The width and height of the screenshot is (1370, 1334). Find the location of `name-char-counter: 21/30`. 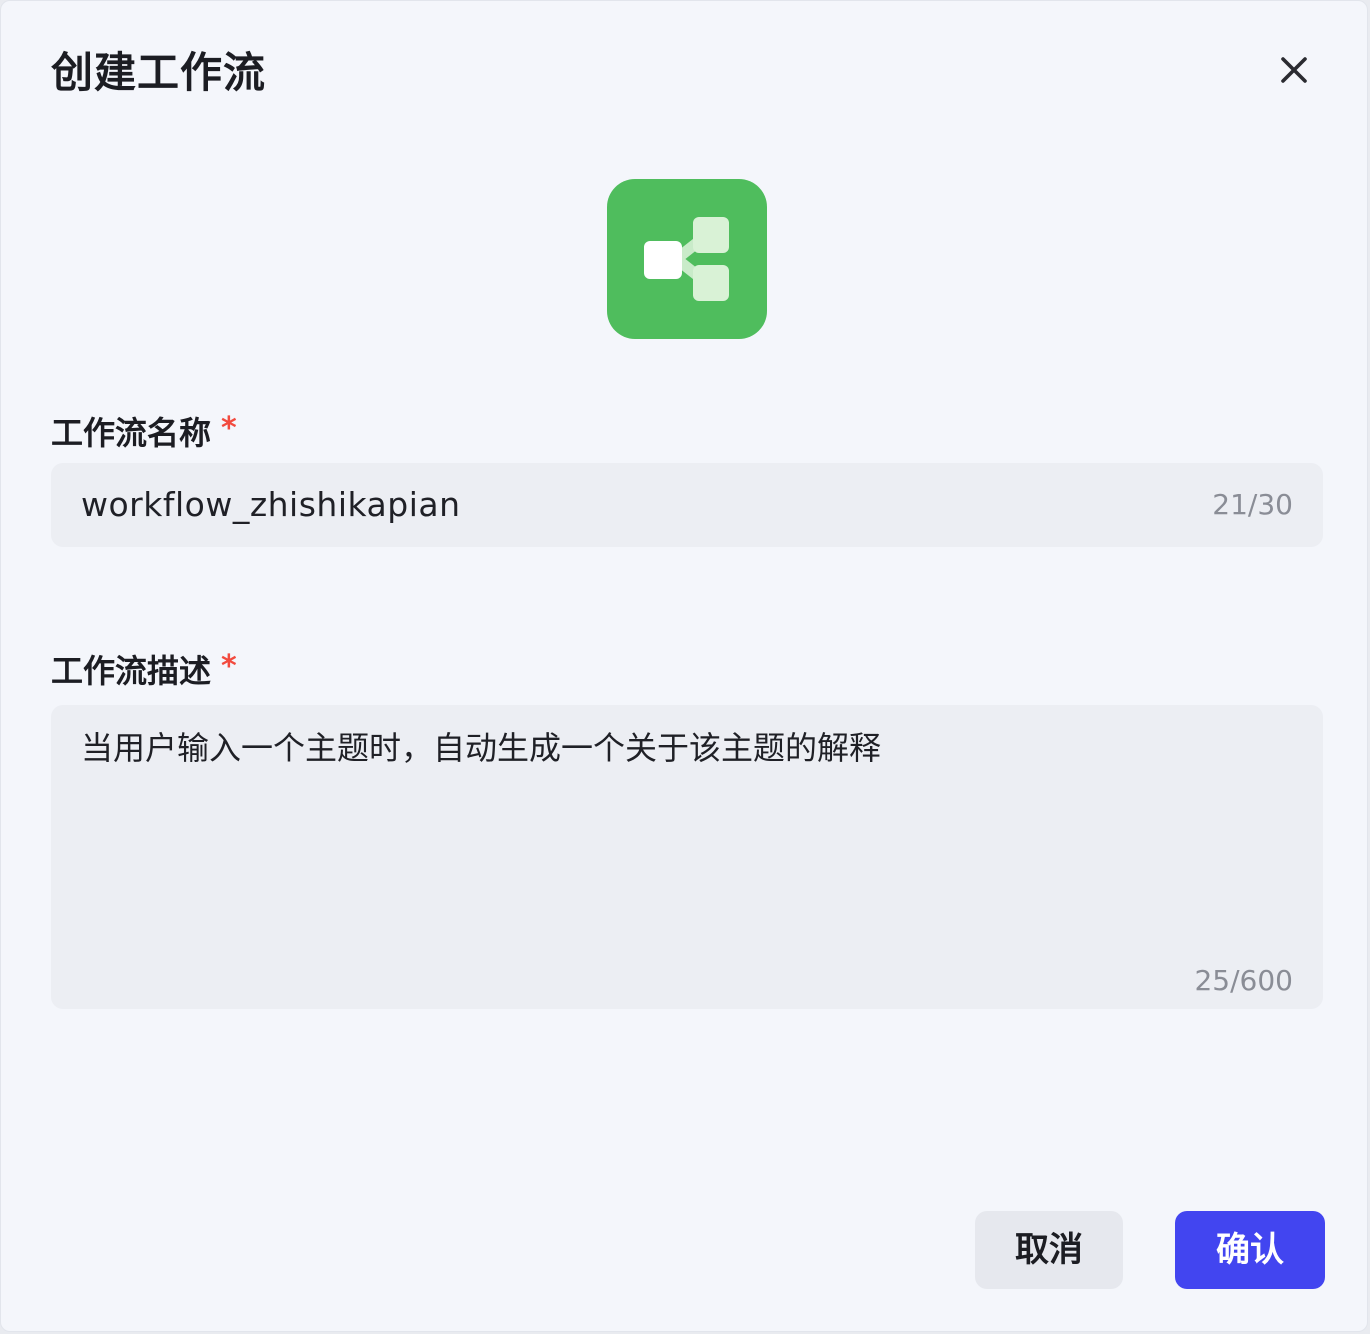

name-char-counter: 21/30 is located at coordinates (1252, 504).